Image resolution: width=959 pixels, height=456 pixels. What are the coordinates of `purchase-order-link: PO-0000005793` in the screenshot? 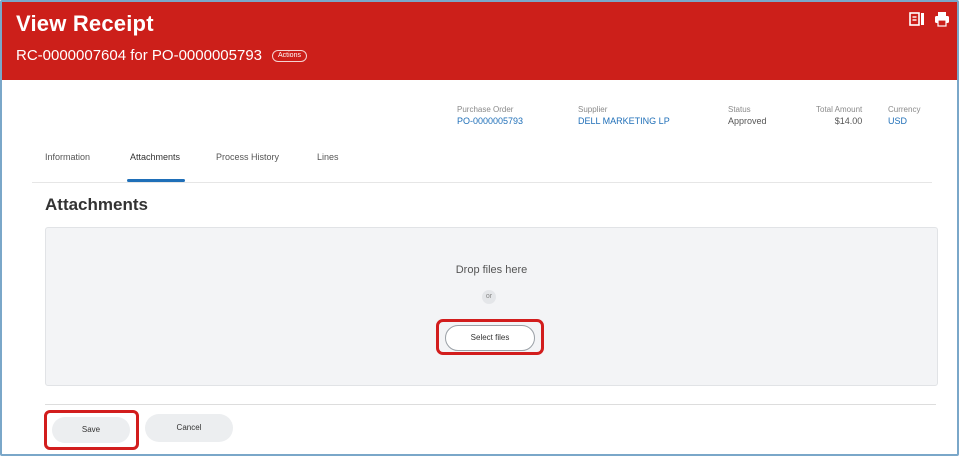 It's located at (490, 121).